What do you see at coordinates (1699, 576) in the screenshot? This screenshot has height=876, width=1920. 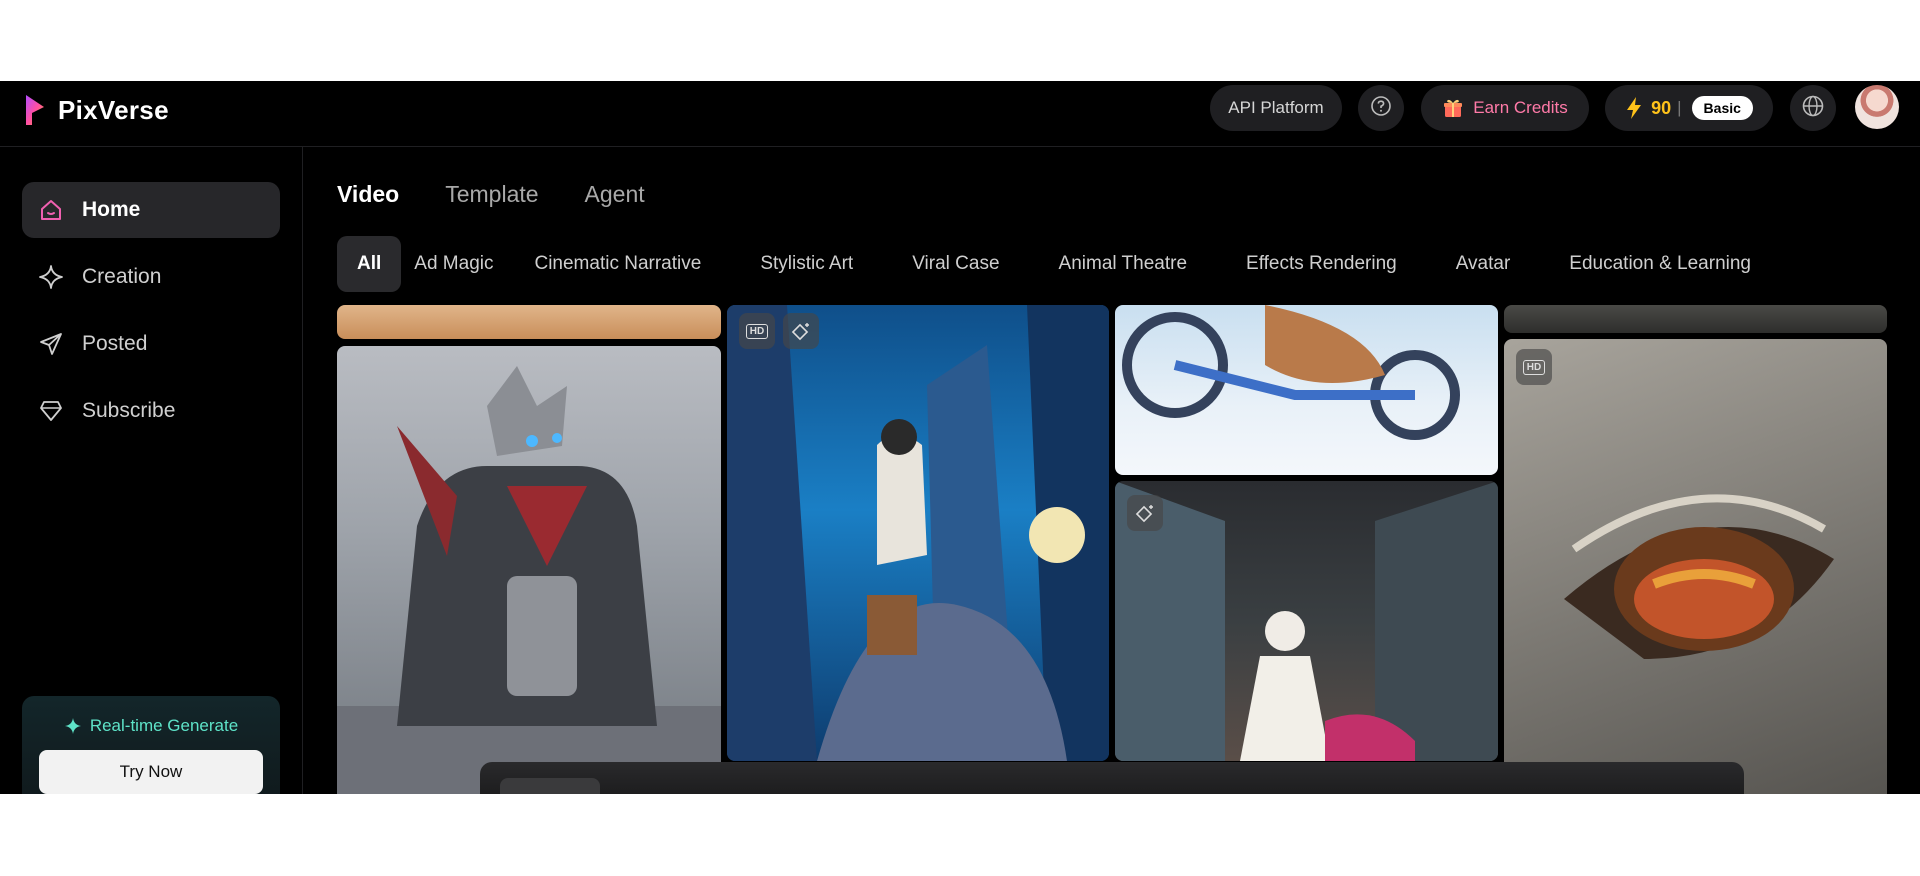 I see `eye-thumbnail` at bounding box center [1699, 576].